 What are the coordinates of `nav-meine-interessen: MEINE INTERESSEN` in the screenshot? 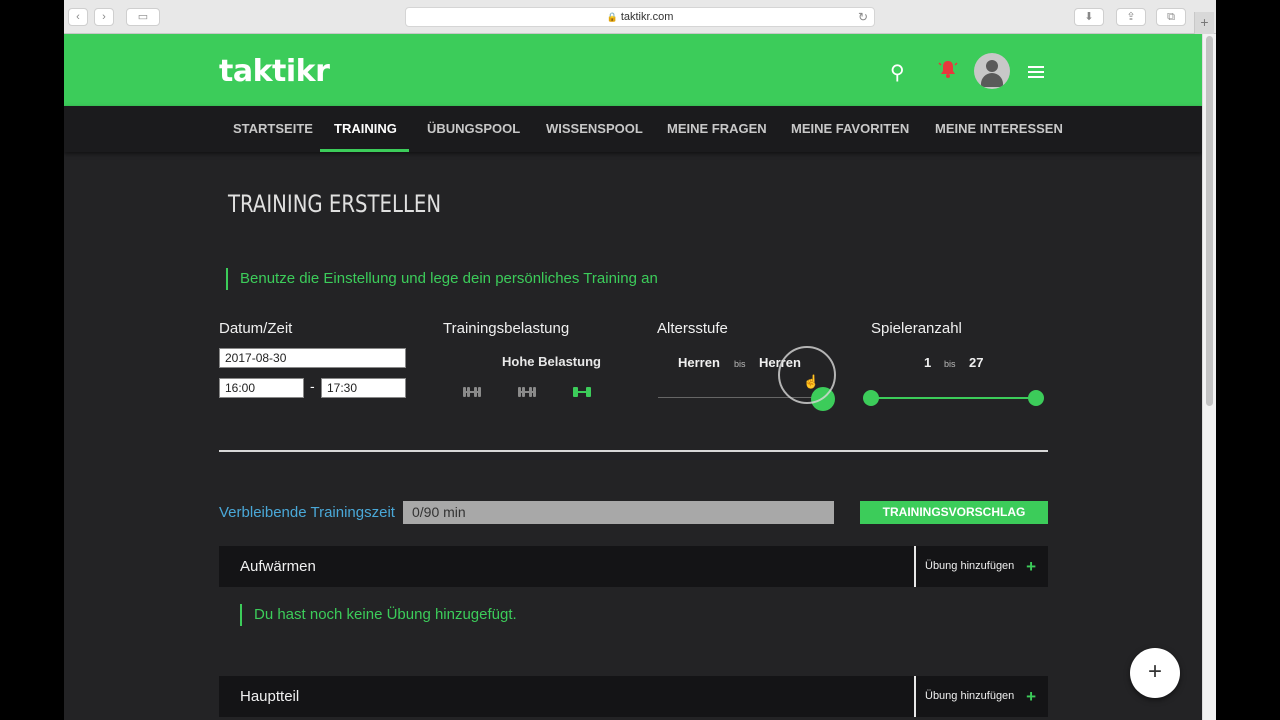 It's located at (999, 129).